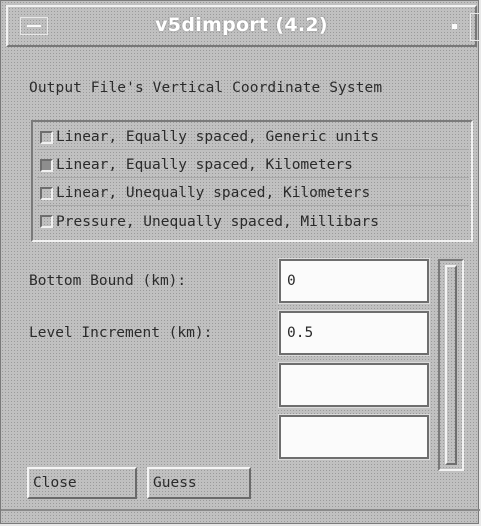  I want to click on scrollbar, so click(451, 365).